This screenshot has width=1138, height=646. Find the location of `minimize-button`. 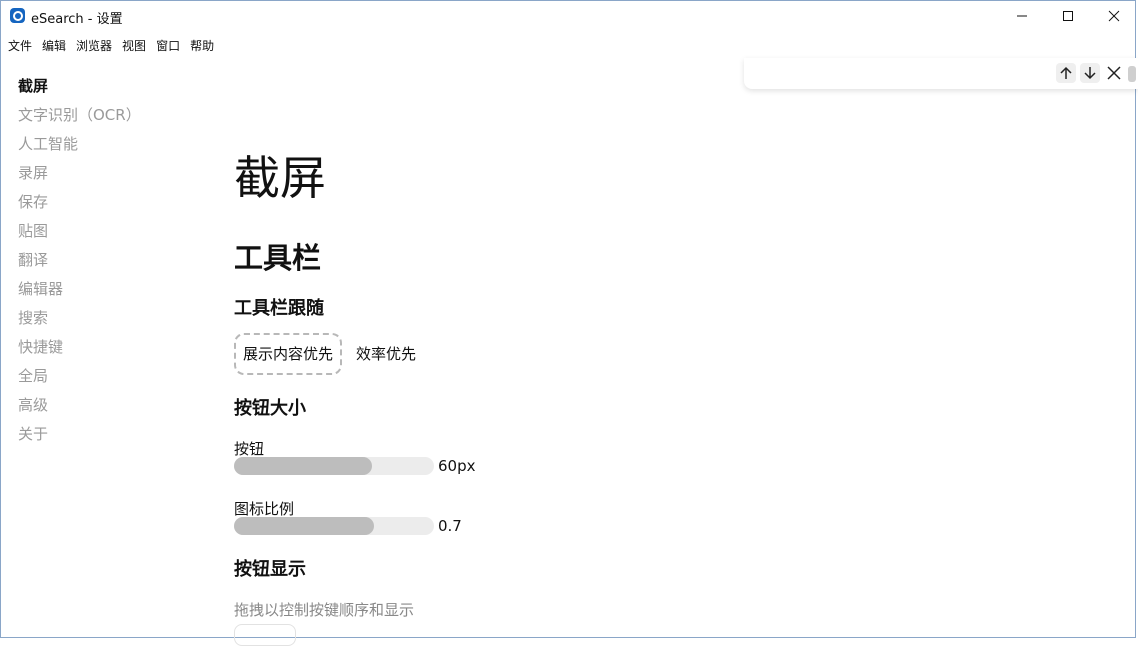

minimize-button is located at coordinates (1022, 16).